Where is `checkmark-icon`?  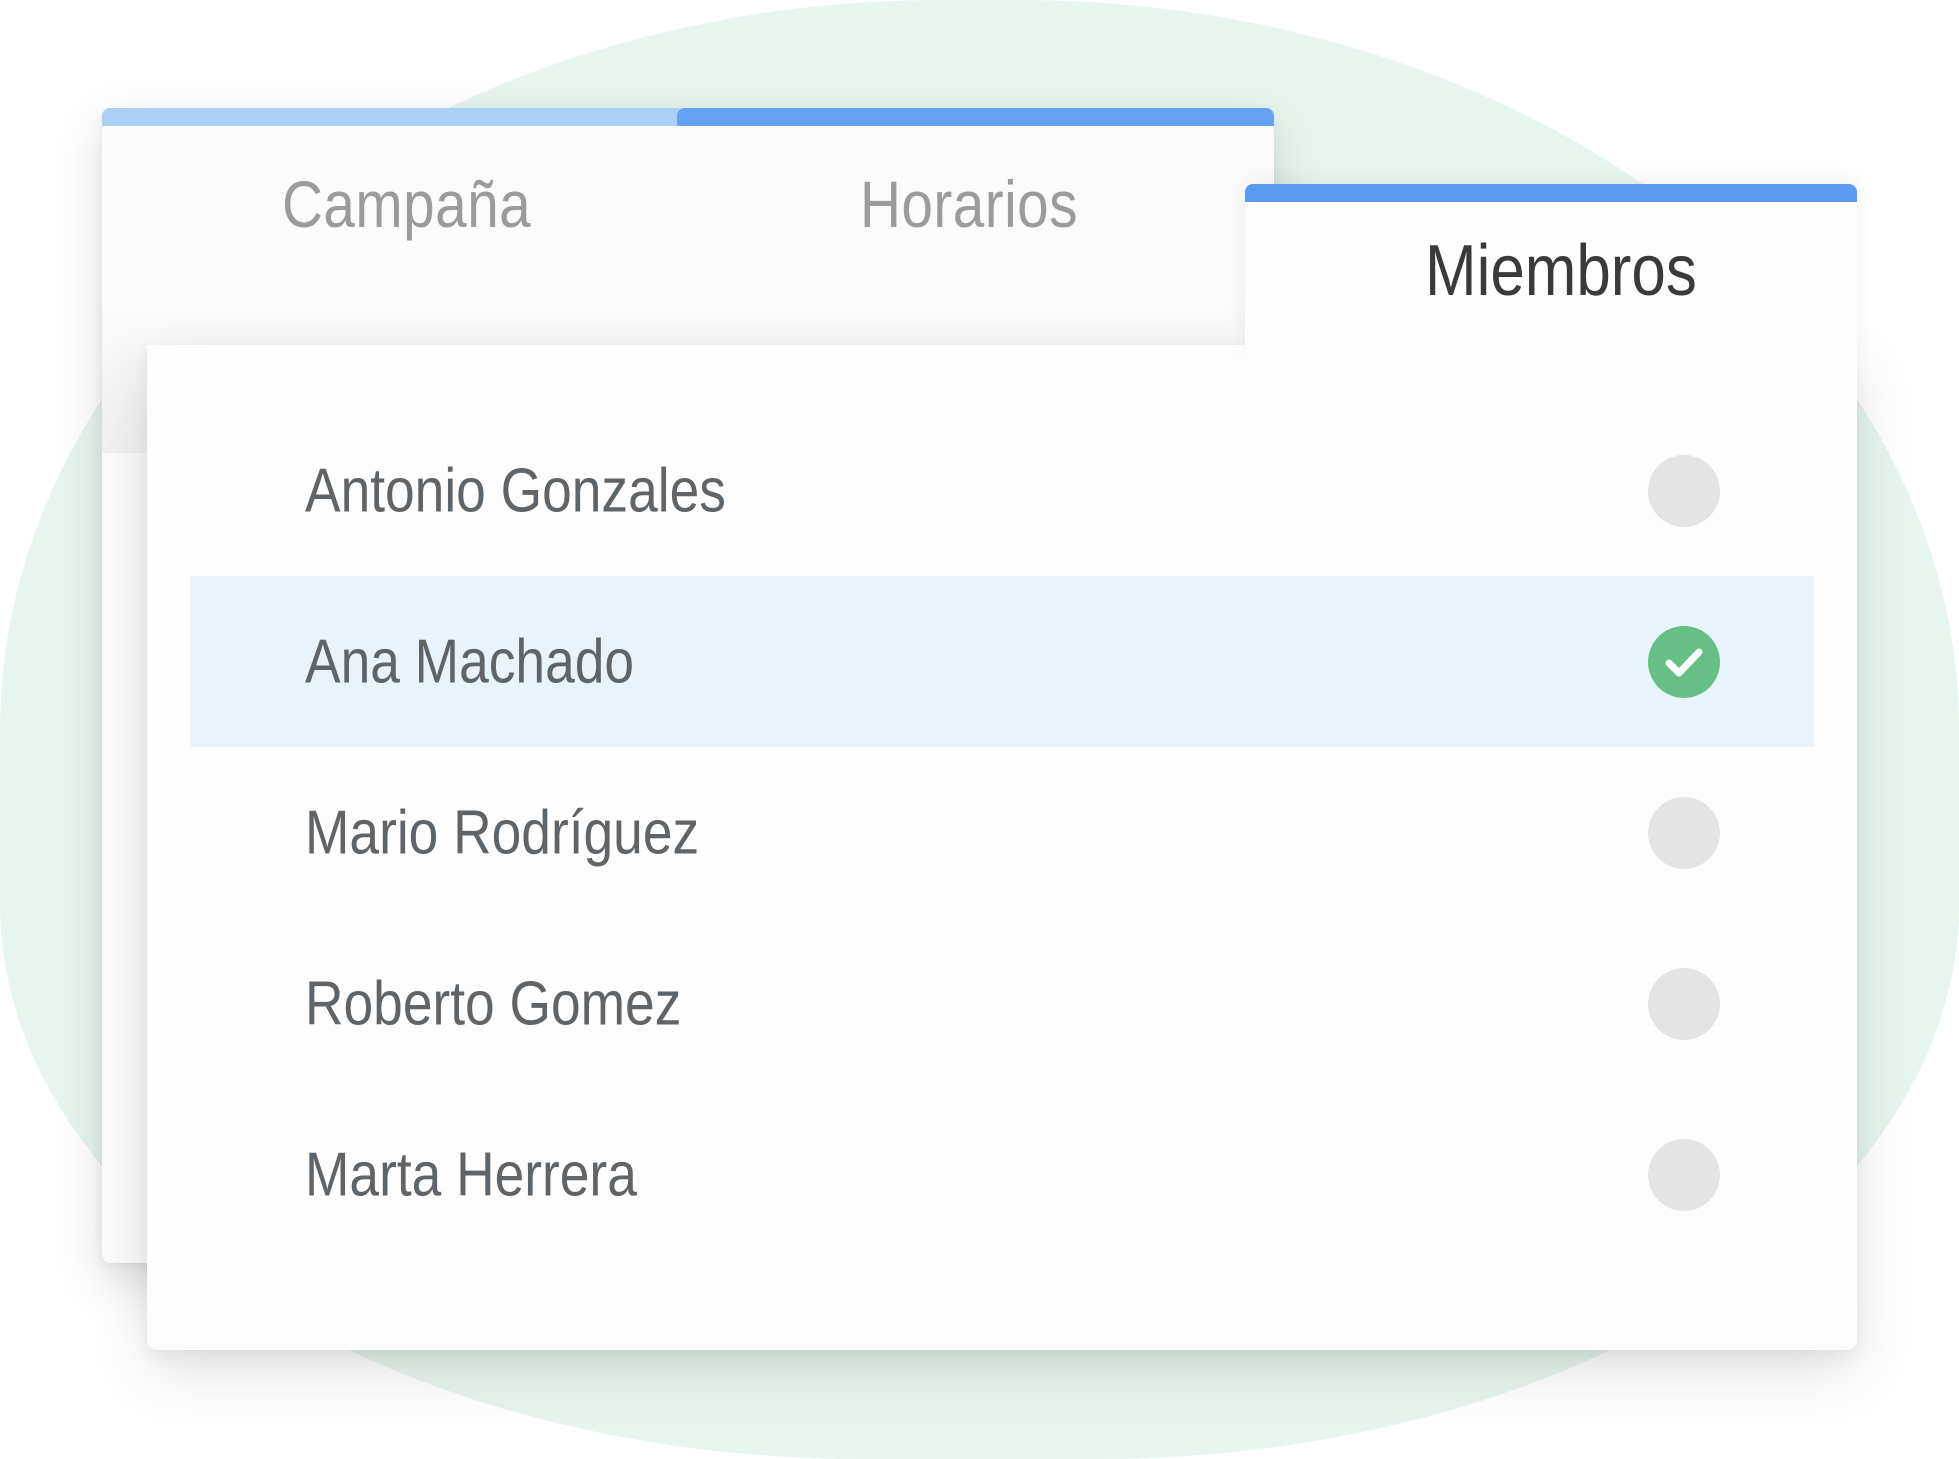 checkmark-icon is located at coordinates (1684, 662).